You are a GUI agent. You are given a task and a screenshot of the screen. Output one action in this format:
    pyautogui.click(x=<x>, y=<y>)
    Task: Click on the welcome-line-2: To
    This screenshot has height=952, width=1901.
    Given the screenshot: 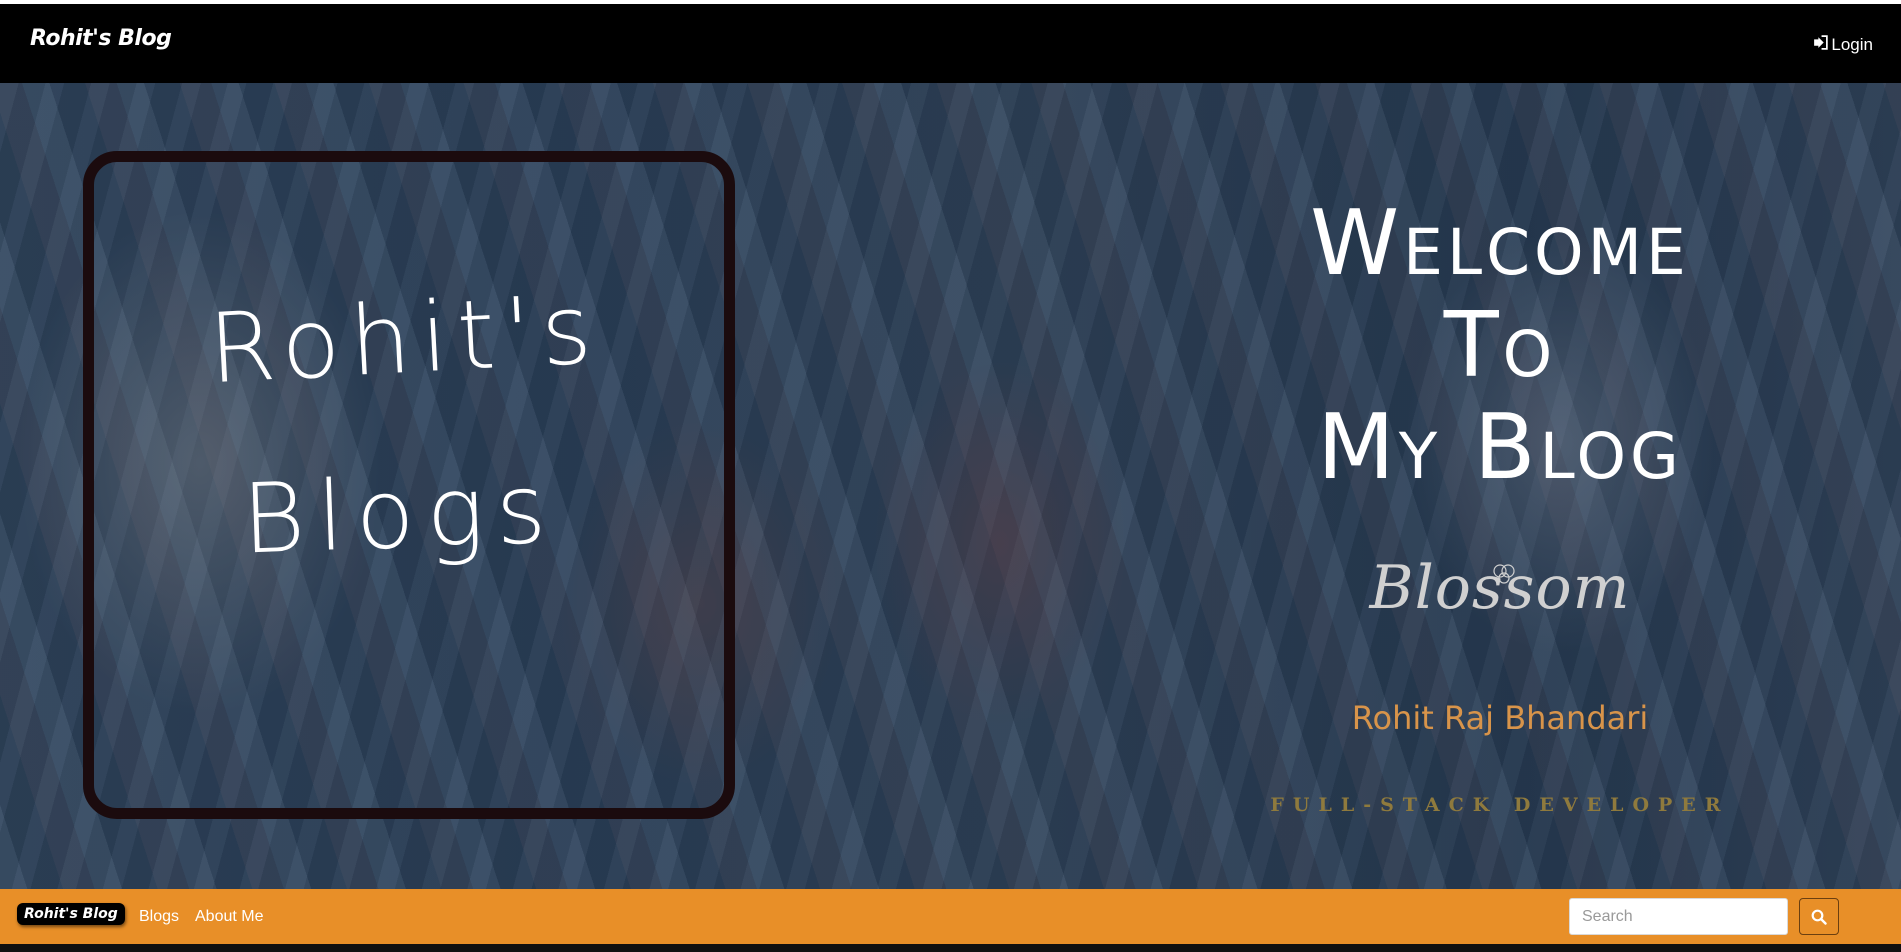 What is the action you would take?
    pyautogui.click(x=1500, y=345)
    